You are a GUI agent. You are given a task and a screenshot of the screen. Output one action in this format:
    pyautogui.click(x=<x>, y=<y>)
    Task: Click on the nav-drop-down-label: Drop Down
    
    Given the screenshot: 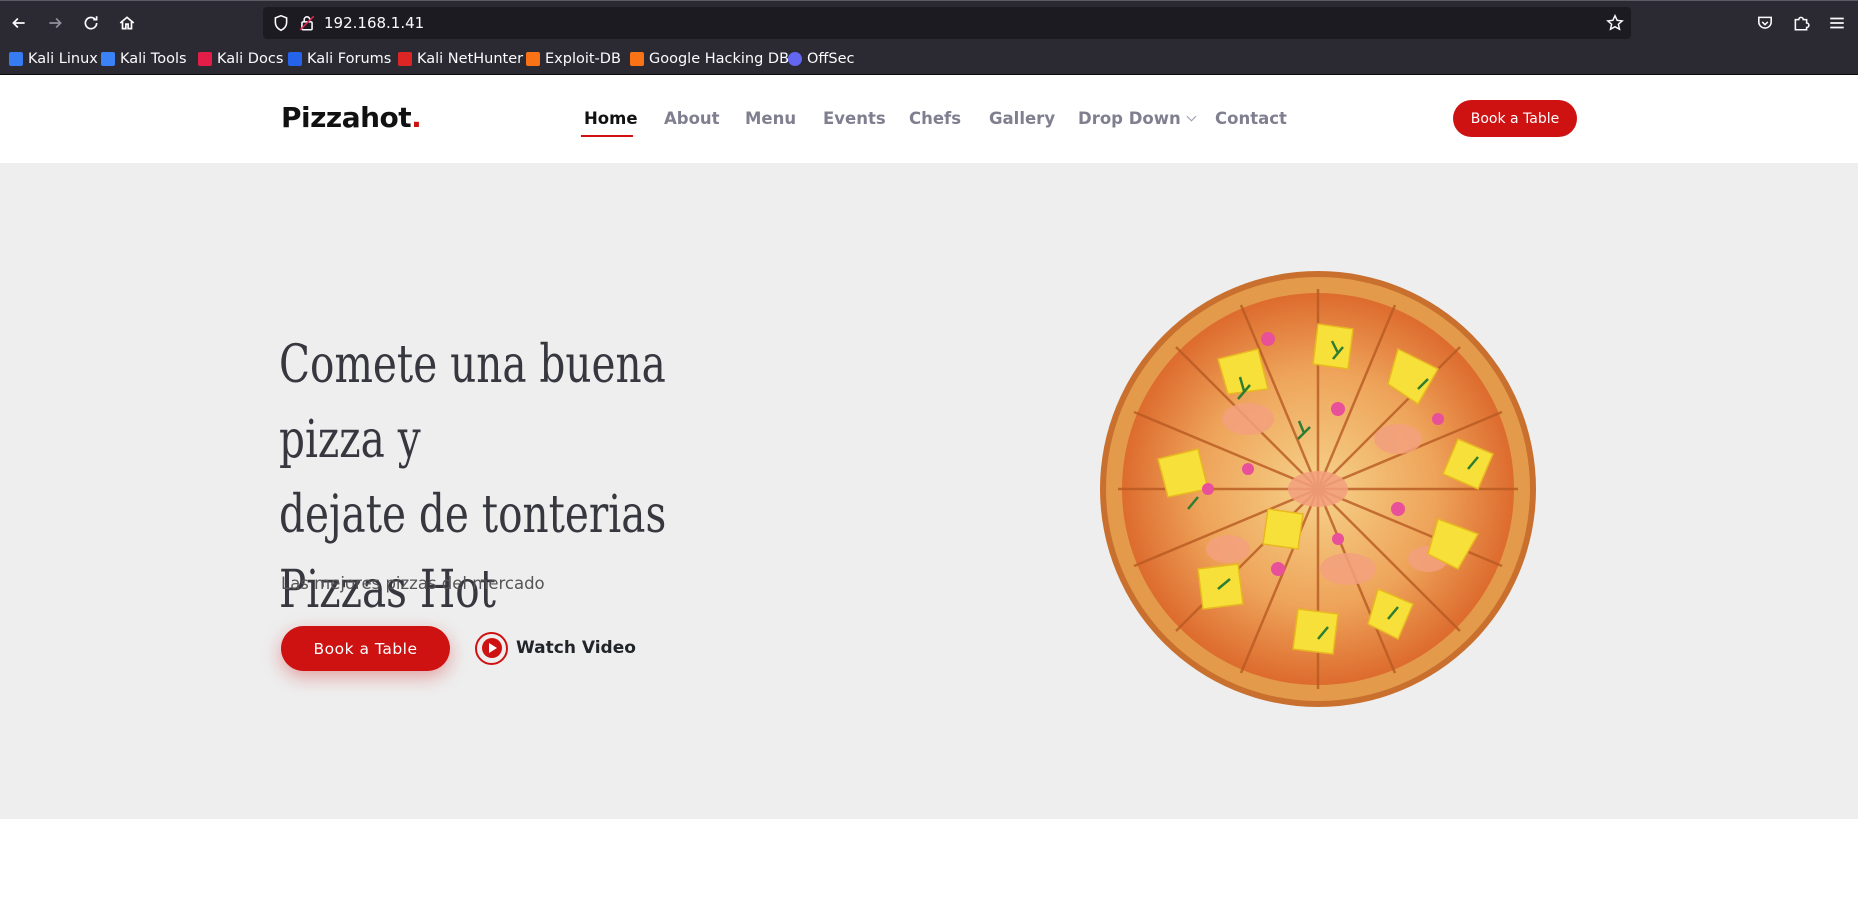 What is the action you would take?
    pyautogui.click(x=1129, y=118)
    